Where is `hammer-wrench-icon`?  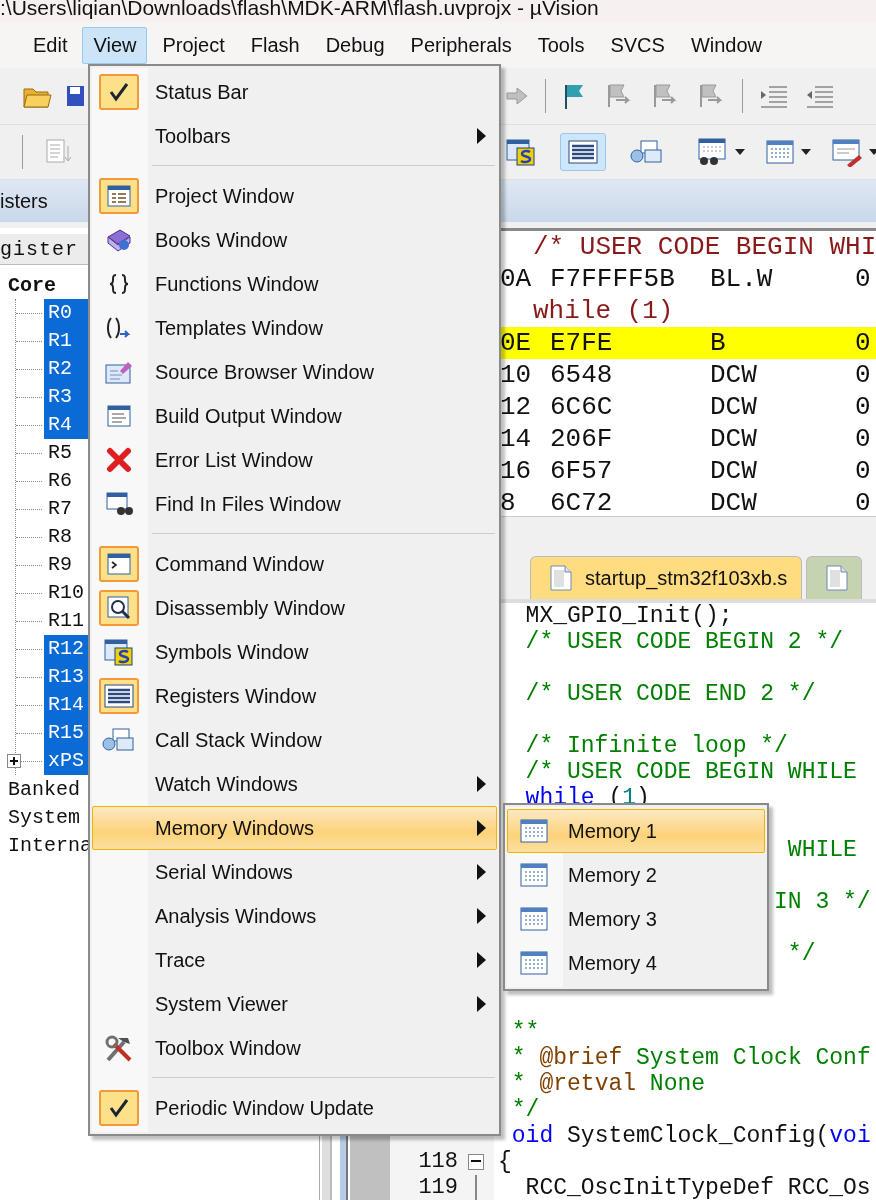 hammer-wrench-icon is located at coordinates (119, 1048).